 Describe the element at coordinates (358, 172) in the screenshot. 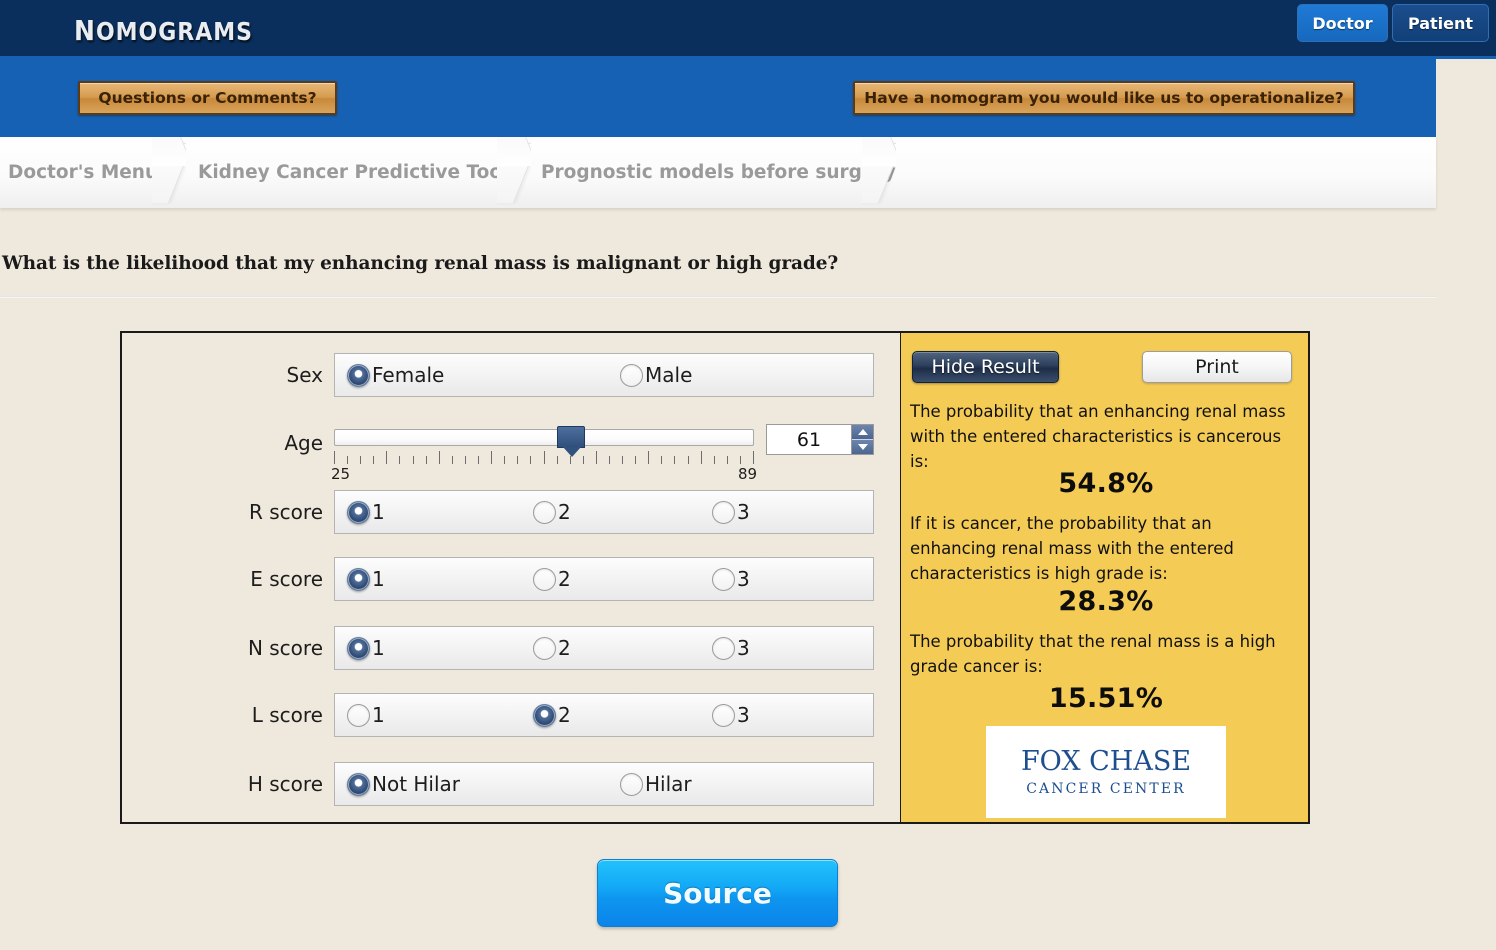

I see `breadcrumb-item-kidney-cancer-predictive-tools: Kidney Cancer Predictive Tools` at that location.